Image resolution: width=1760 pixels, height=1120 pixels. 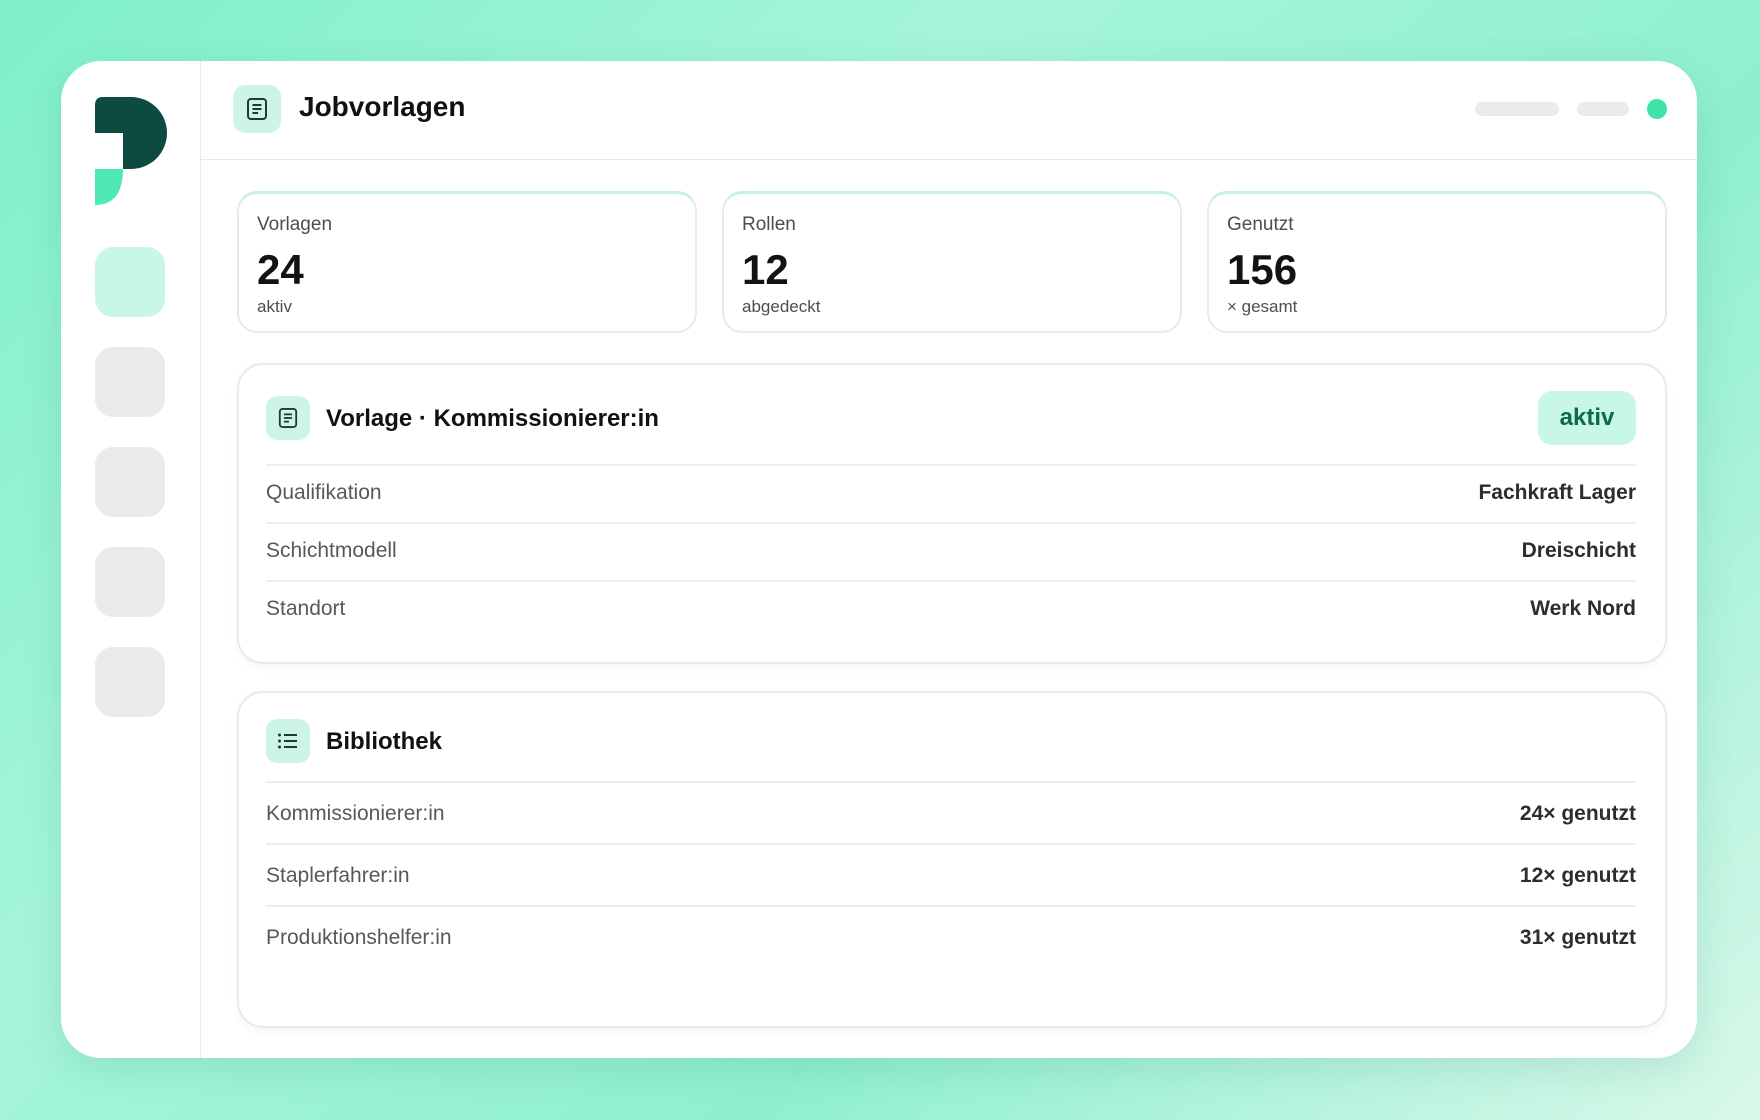 What do you see at coordinates (951, 610) in the screenshot?
I see `detail-row-standort: Standort Werk Nord` at bounding box center [951, 610].